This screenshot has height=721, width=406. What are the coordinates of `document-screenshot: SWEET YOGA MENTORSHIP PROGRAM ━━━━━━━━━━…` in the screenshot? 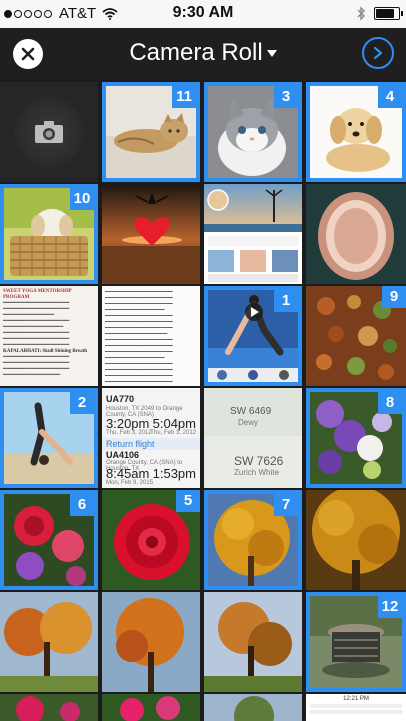 It's located at (49, 334).